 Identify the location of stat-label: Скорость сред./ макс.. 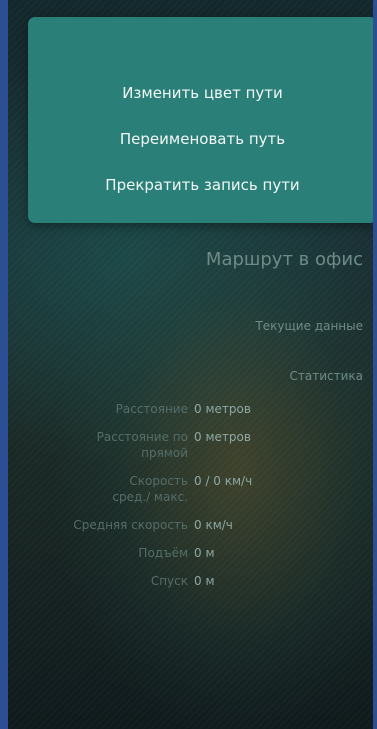
(150, 489).